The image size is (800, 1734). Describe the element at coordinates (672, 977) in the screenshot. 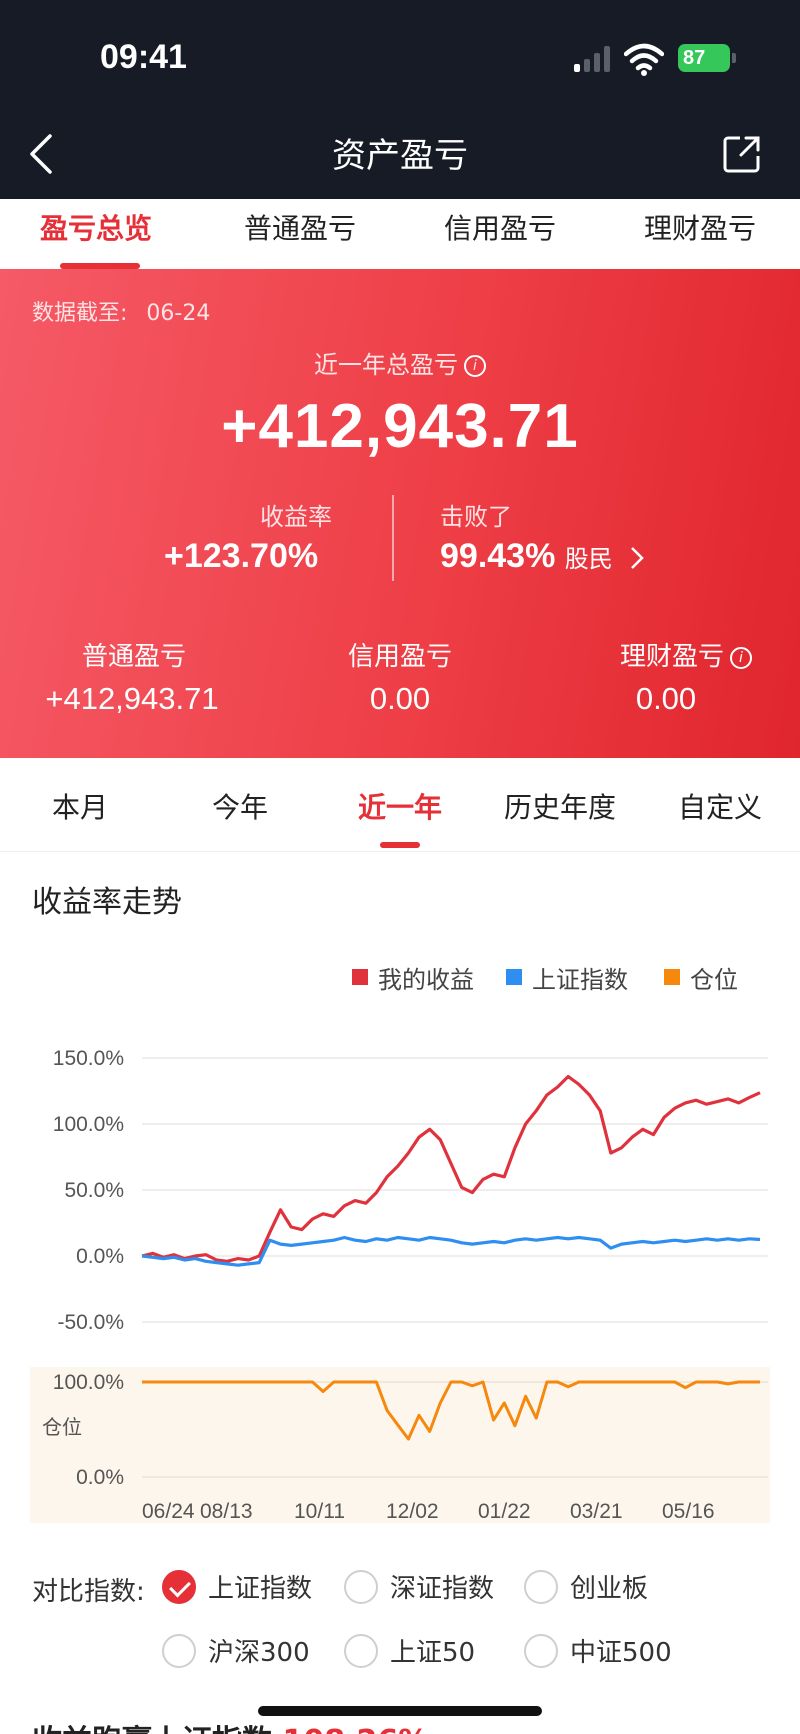

I see `legend-swatch-position` at that location.